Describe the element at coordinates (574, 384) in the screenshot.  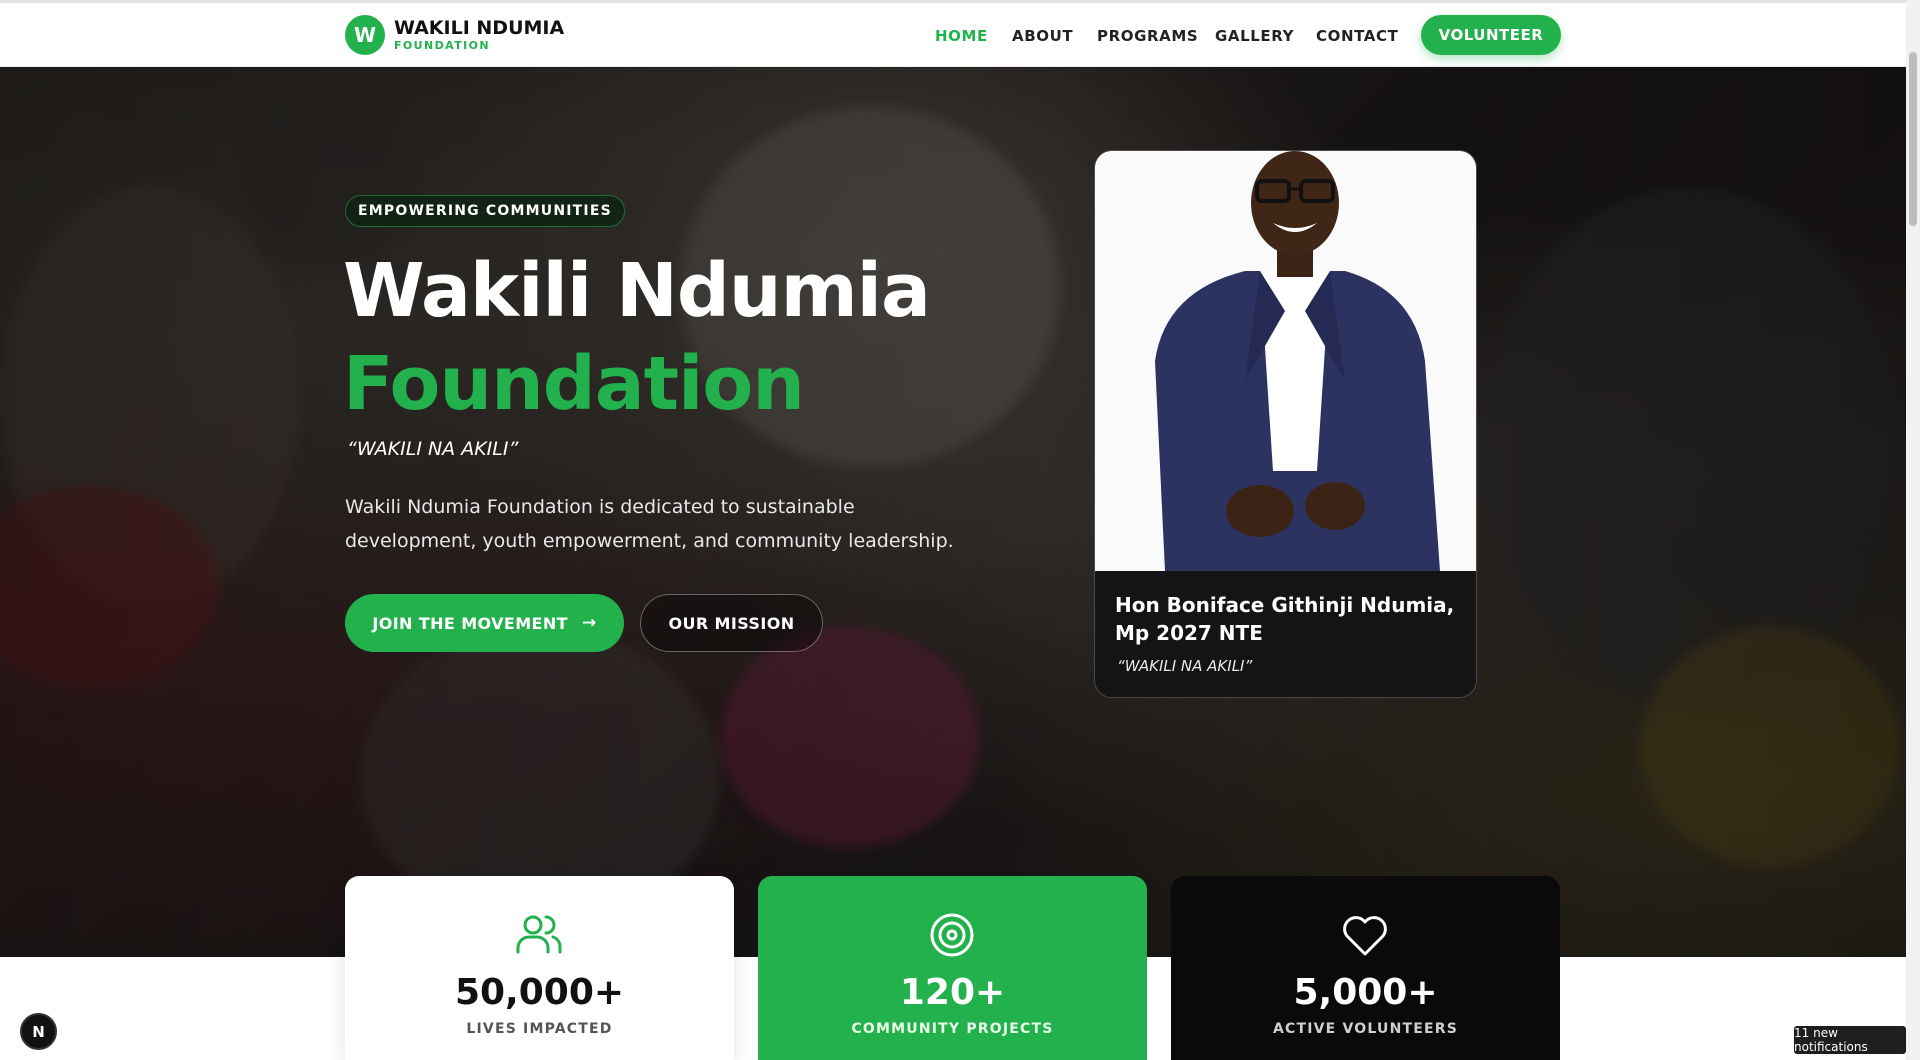
I see `hero-title-line-2: Foundation` at that location.